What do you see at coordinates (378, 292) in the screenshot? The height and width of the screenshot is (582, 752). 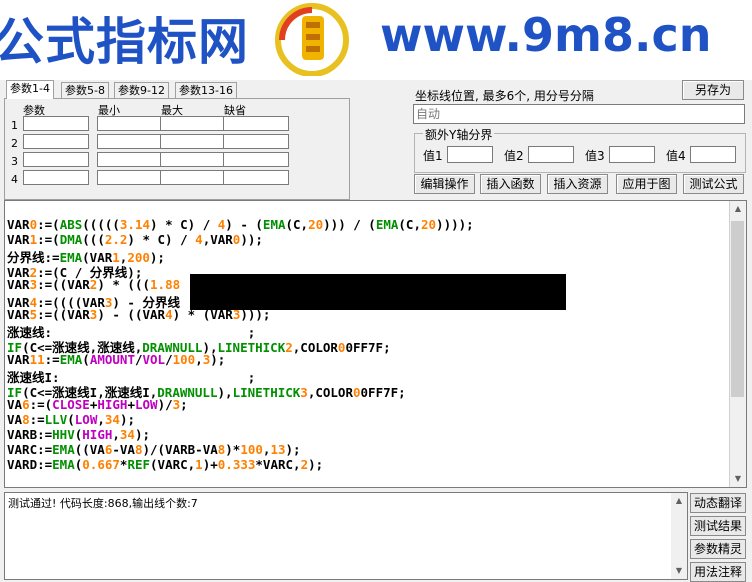 I see `redaction-block` at bounding box center [378, 292].